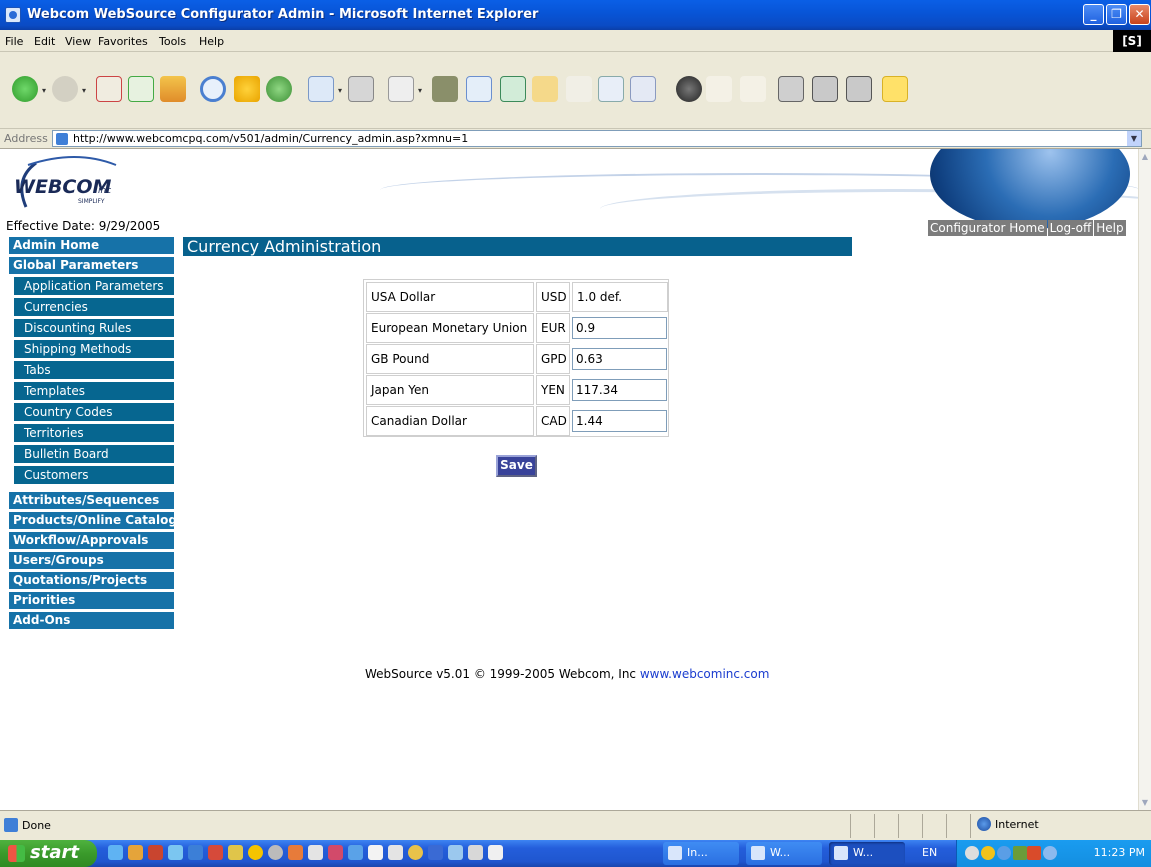  What do you see at coordinates (619, 421) in the screenshot?
I see `rate-input-cad` at bounding box center [619, 421].